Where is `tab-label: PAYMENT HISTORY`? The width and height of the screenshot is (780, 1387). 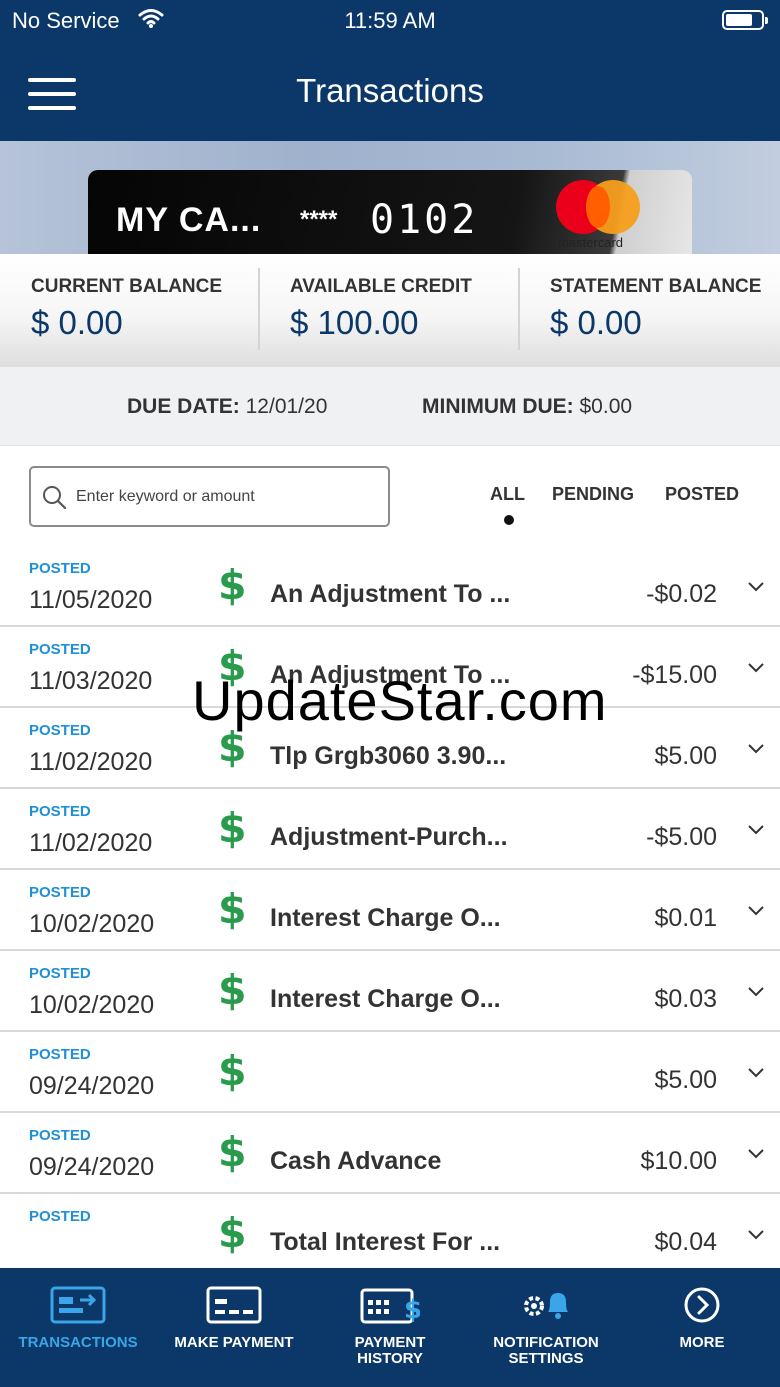 tab-label: PAYMENT HISTORY is located at coordinates (390, 1350).